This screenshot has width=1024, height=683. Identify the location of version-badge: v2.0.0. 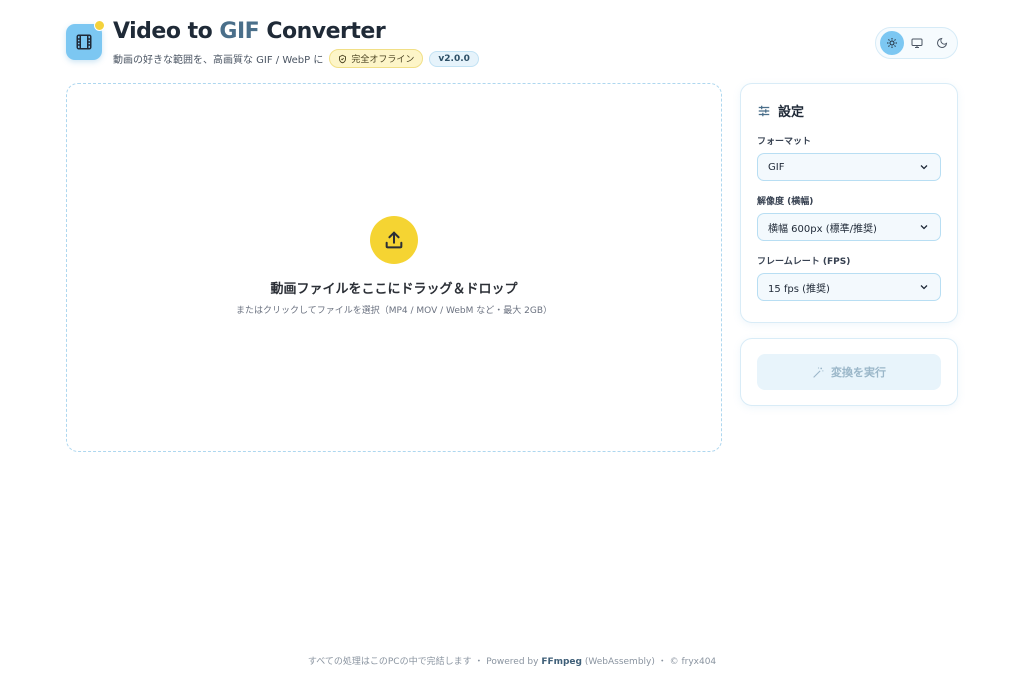
(454, 58).